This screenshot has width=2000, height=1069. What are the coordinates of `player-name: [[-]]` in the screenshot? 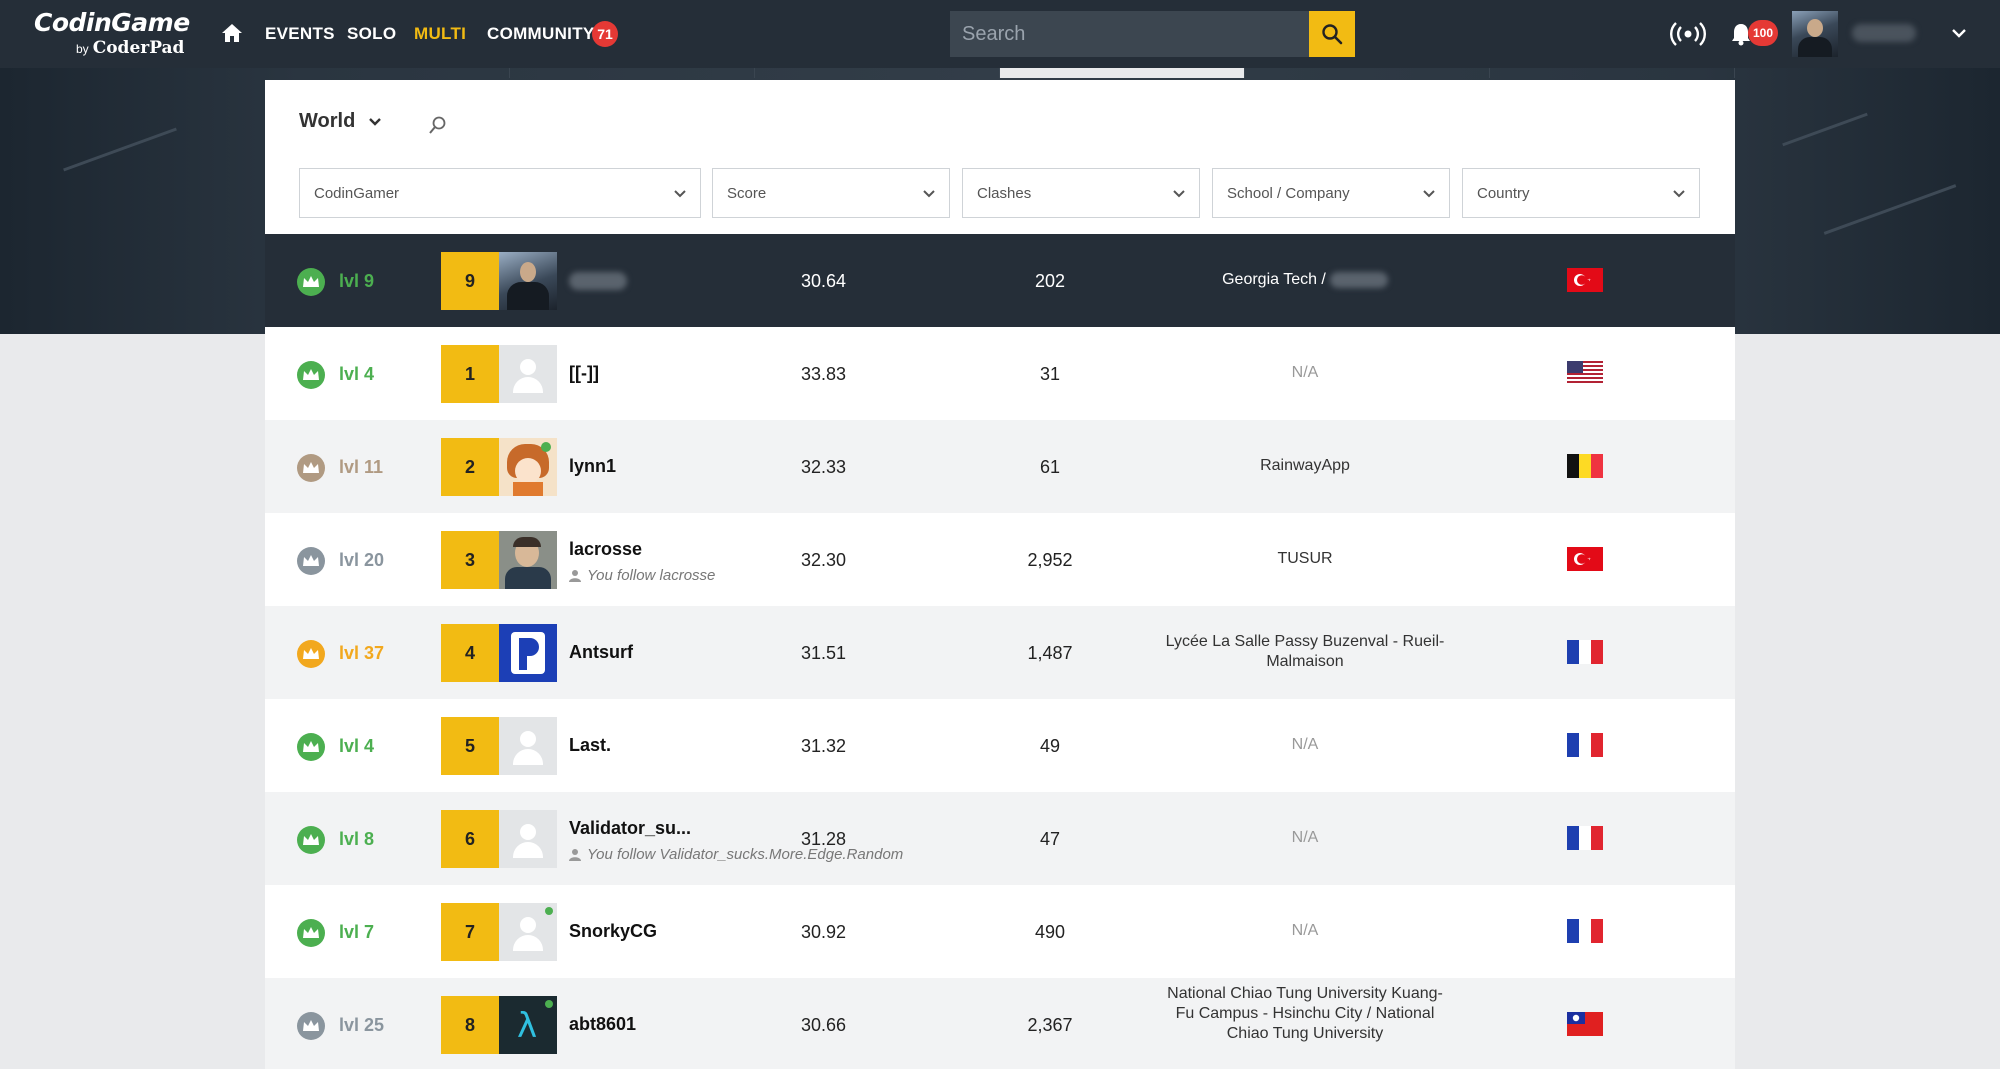 It's located at (584, 373).